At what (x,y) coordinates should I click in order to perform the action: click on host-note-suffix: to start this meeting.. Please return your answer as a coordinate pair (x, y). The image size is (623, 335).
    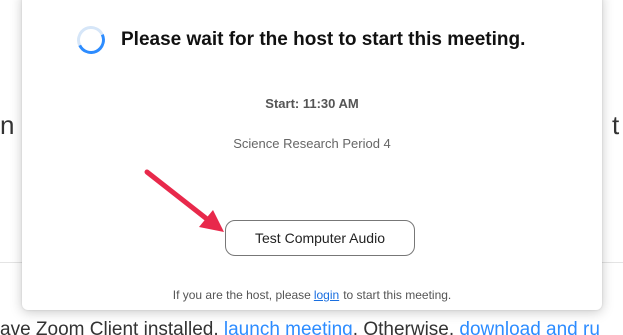
    Looking at the image, I should click on (397, 295).